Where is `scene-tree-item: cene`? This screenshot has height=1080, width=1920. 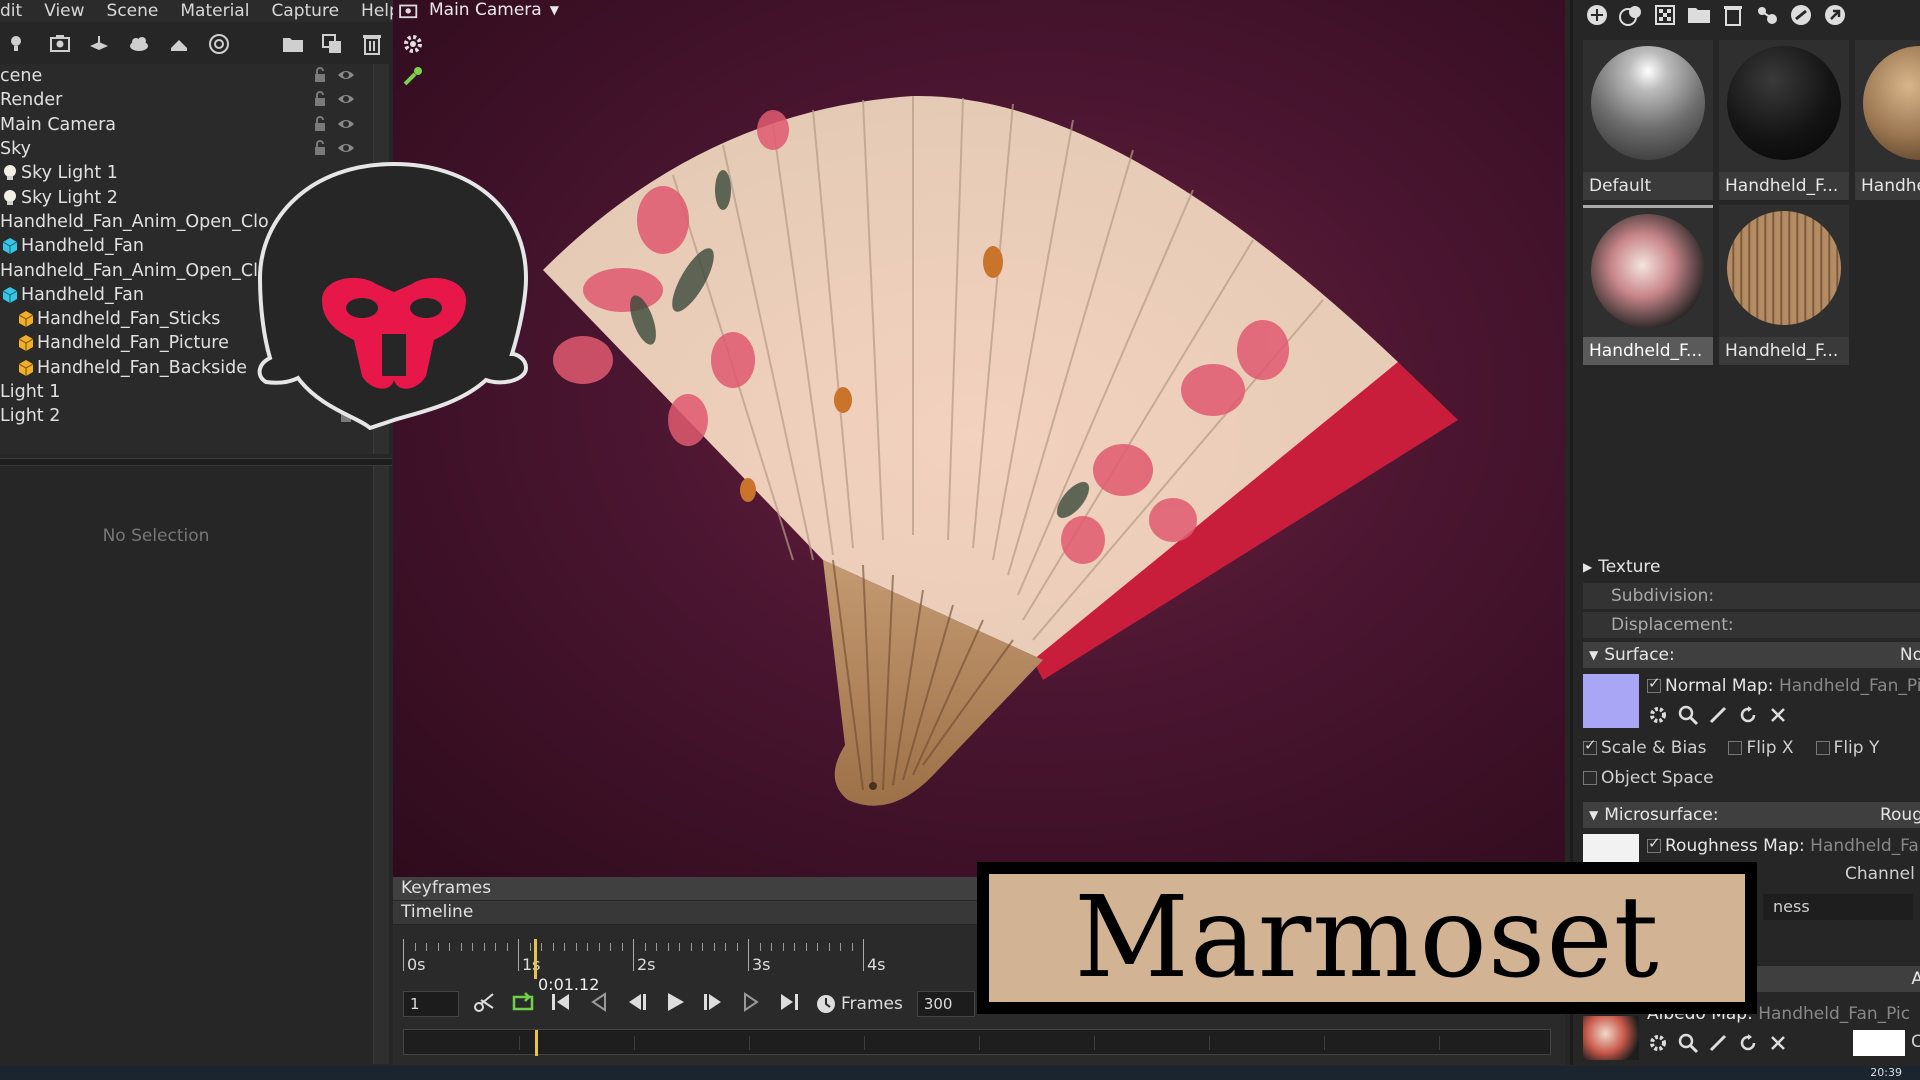 scene-tree-item: cene is located at coordinates (187, 76).